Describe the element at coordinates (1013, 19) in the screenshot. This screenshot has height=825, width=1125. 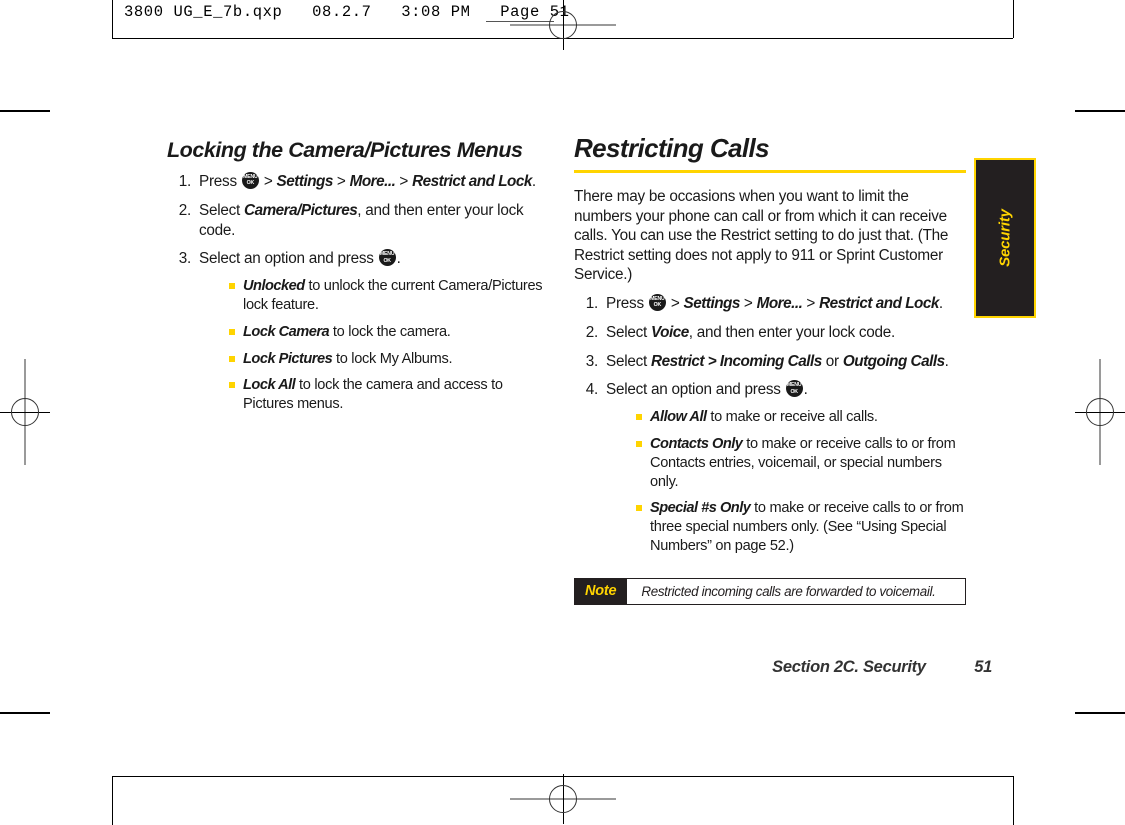
I see `page-frame-right-top` at that location.